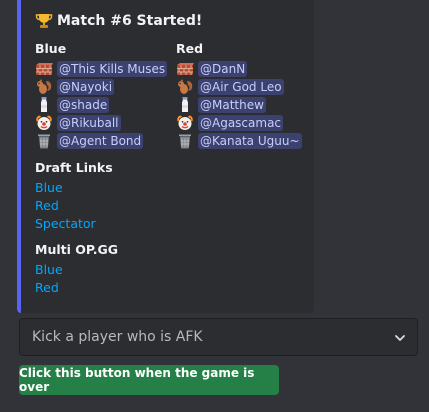 This screenshot has height=412, width=429. What do you see at coordinates (83, 105) in the screenshot?
I see `player-mention: @shade` at bounding box center [83, 105].